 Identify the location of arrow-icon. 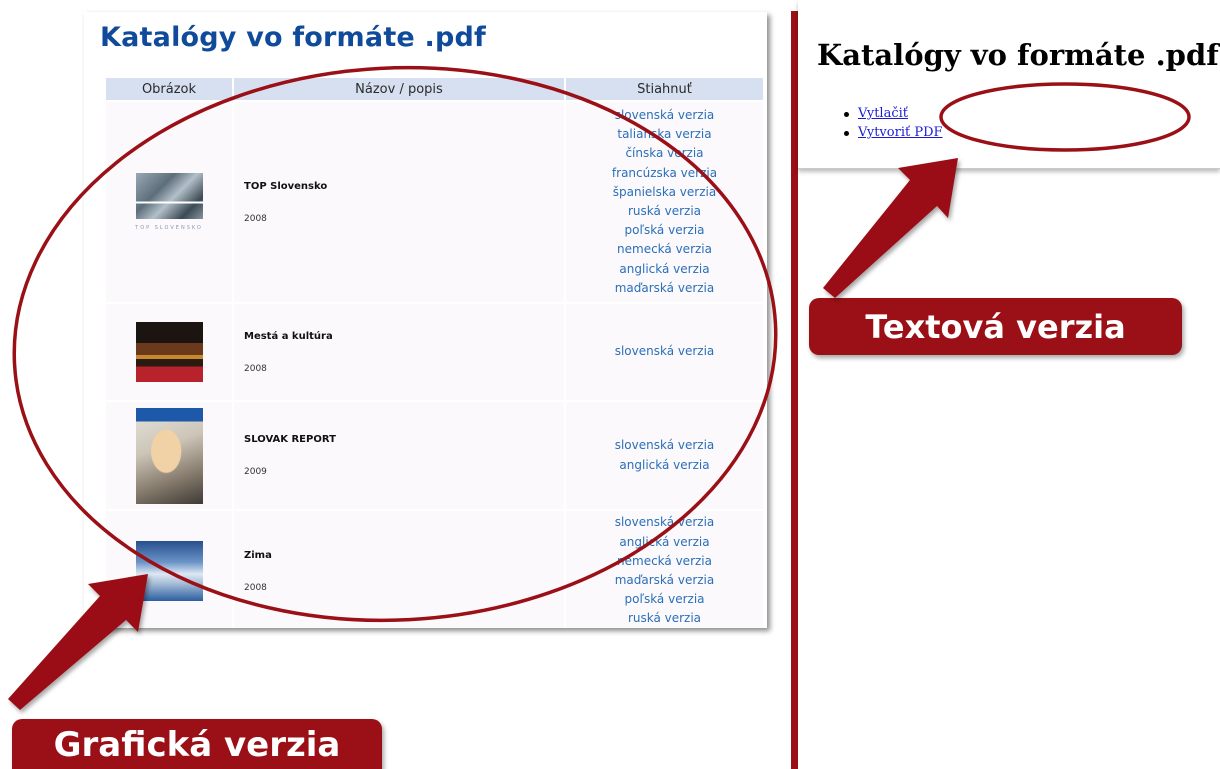
(890, 228).